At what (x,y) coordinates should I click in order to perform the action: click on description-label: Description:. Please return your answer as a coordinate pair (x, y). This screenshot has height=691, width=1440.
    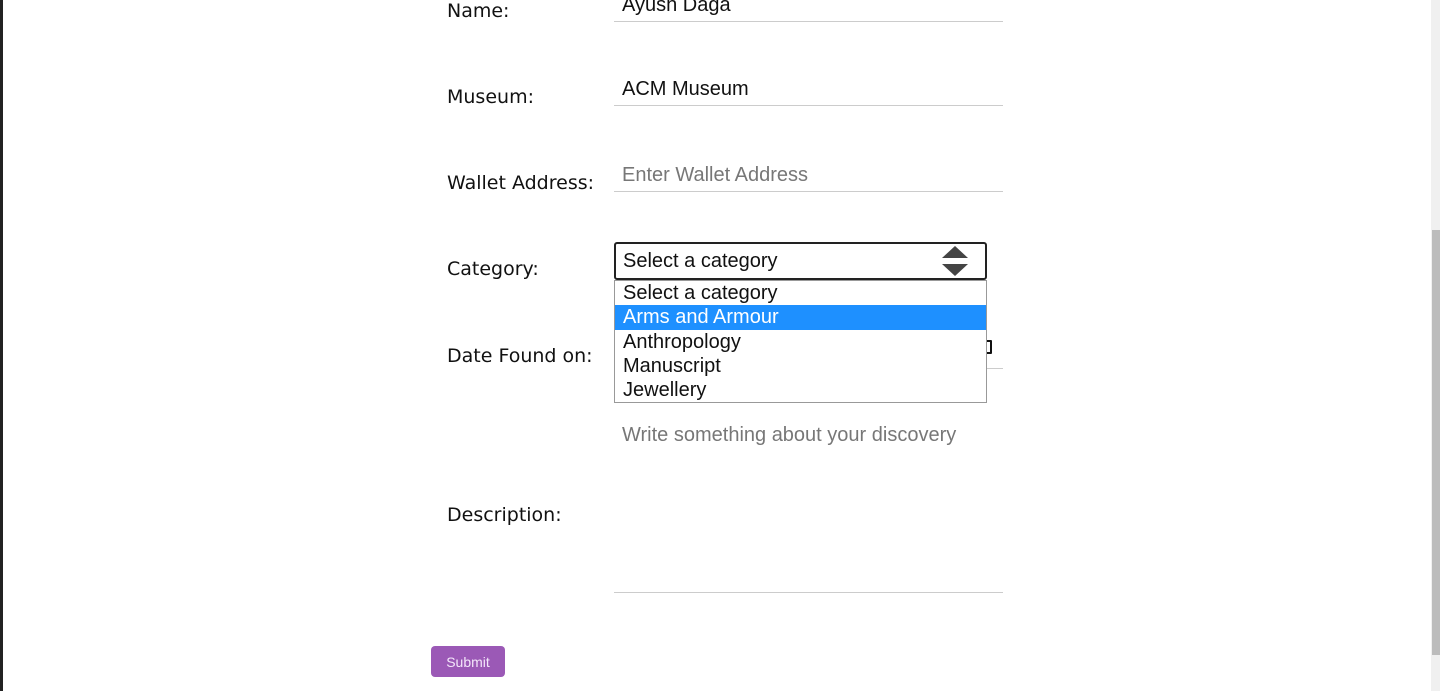
    Looking at the image, I should click on (504, 515).